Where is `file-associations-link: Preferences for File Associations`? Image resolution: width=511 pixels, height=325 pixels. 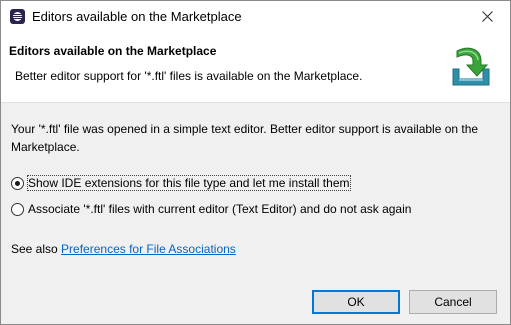
file-associations-link: Preferences for File Associations is located at coordinates (148, 249).